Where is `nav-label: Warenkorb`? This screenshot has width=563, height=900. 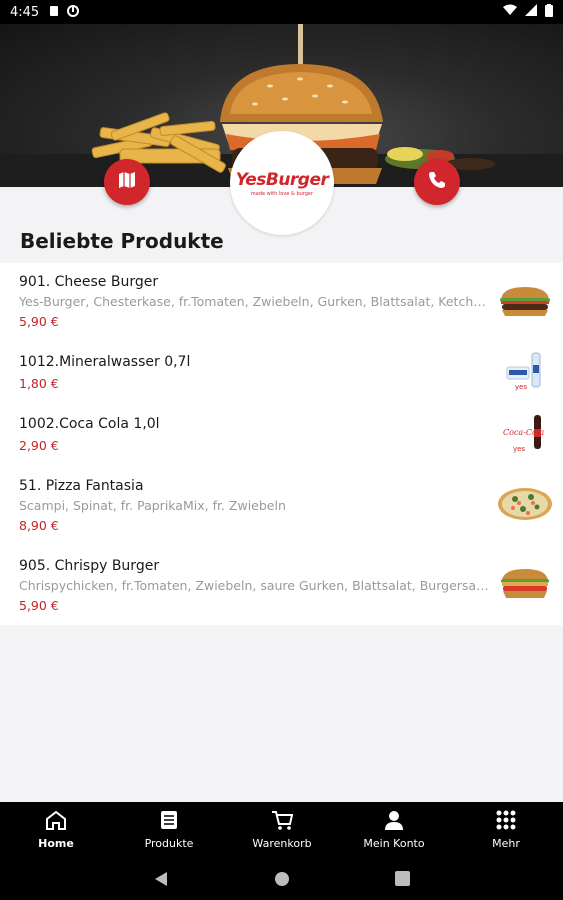 nav-label: Warenkorb is located at coordinates (282, 843).